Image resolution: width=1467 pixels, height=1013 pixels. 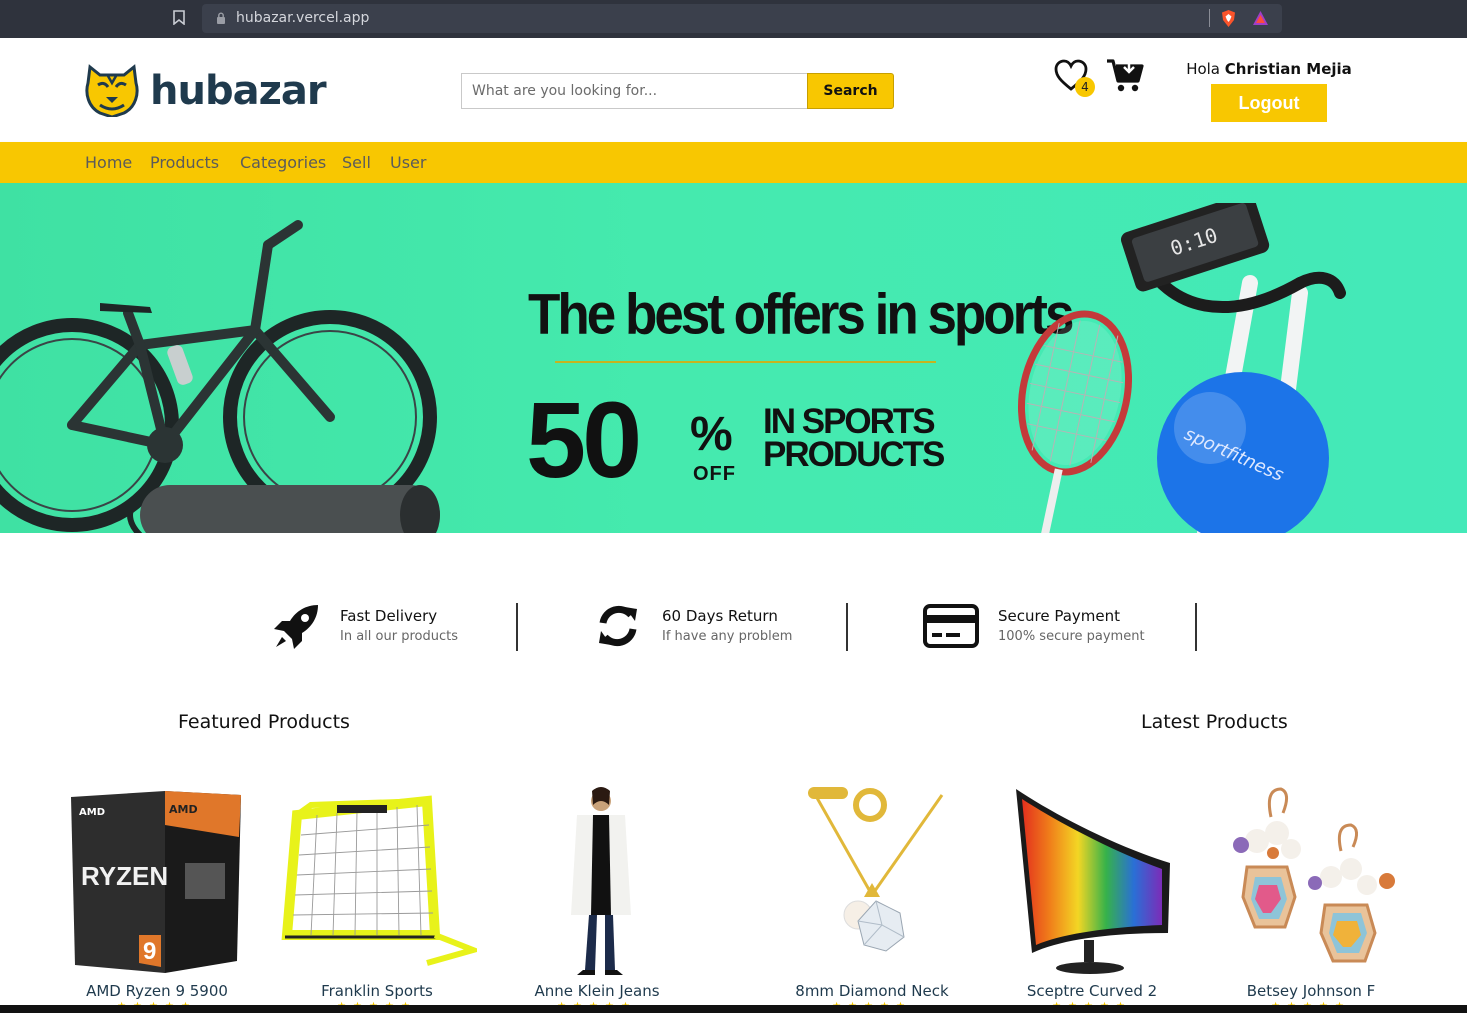 What do you see at coordinates (742, 18) in the screenshot?
I see `address-bar: hubazar.vercel.app` at bounding box center [742, 18].